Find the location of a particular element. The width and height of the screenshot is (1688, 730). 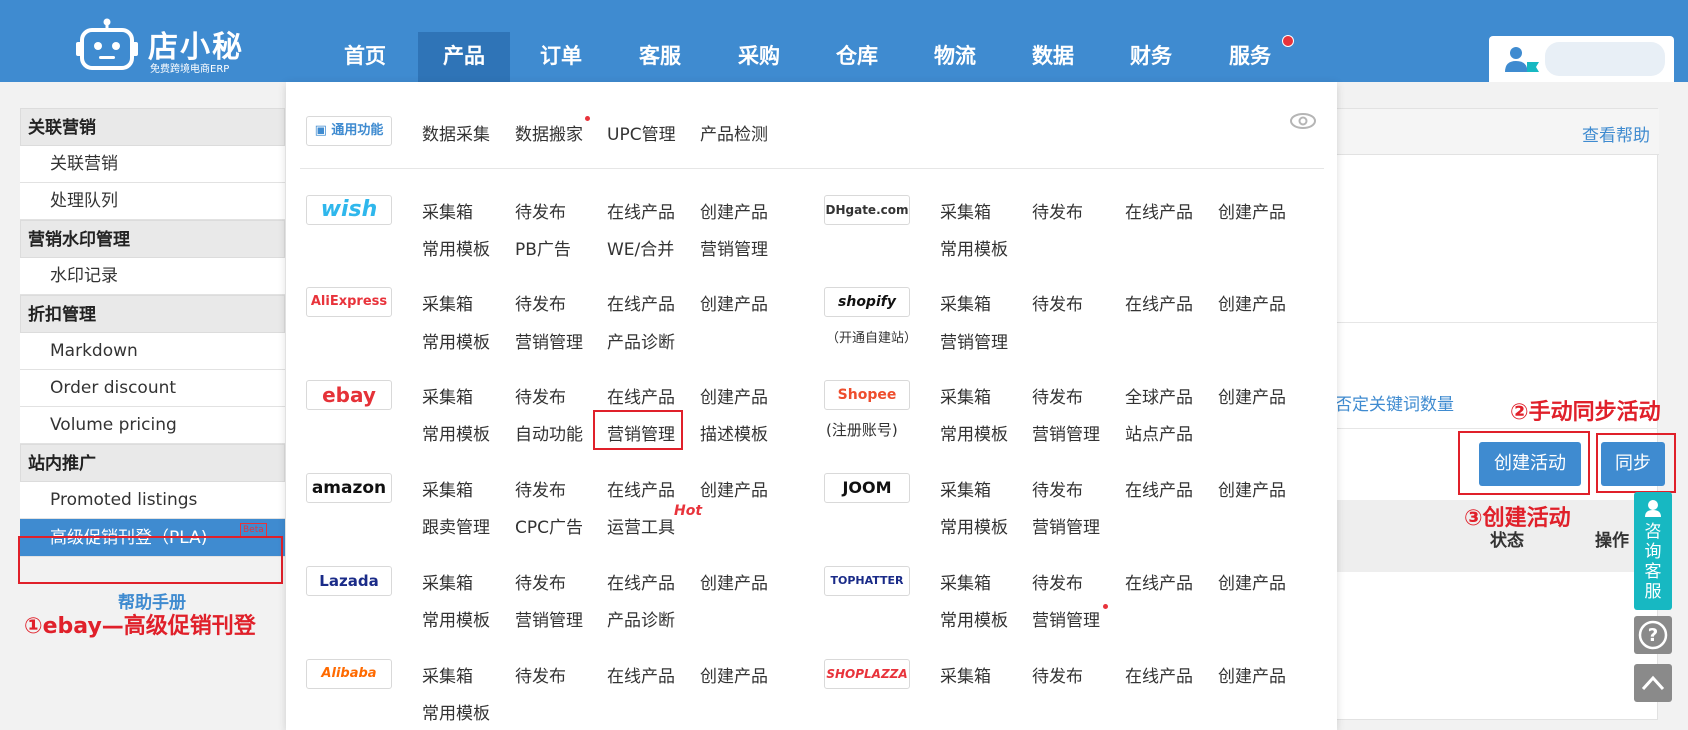

shopee-marketing: 营销管理 is located at coordinates (1066, 432).